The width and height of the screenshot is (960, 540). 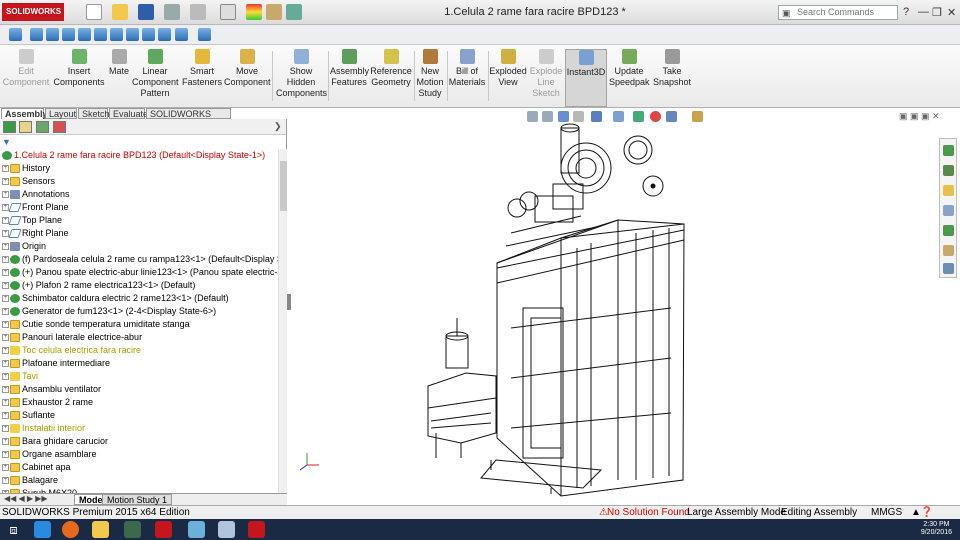 I want to click on restore-icon: ❐, so click(x=937, y=12).